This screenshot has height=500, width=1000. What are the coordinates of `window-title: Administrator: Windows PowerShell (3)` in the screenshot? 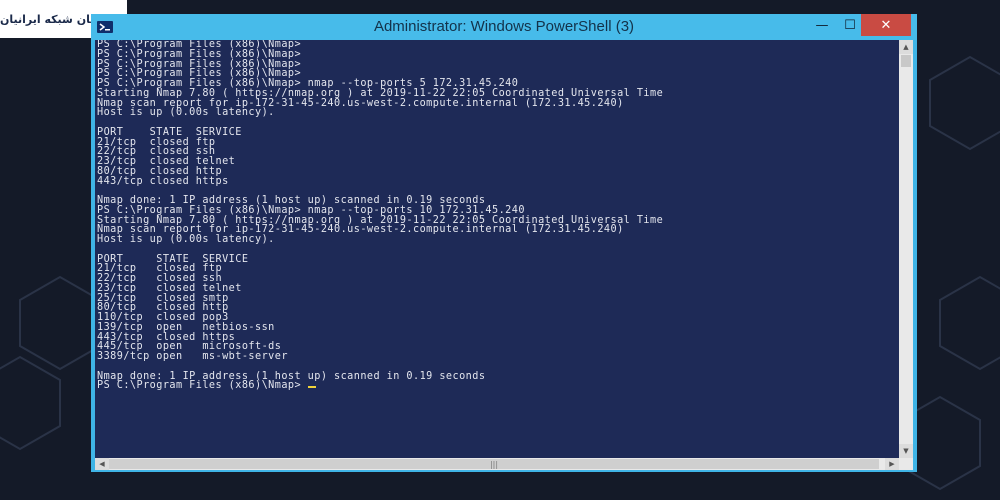 It's located at (504, 26).